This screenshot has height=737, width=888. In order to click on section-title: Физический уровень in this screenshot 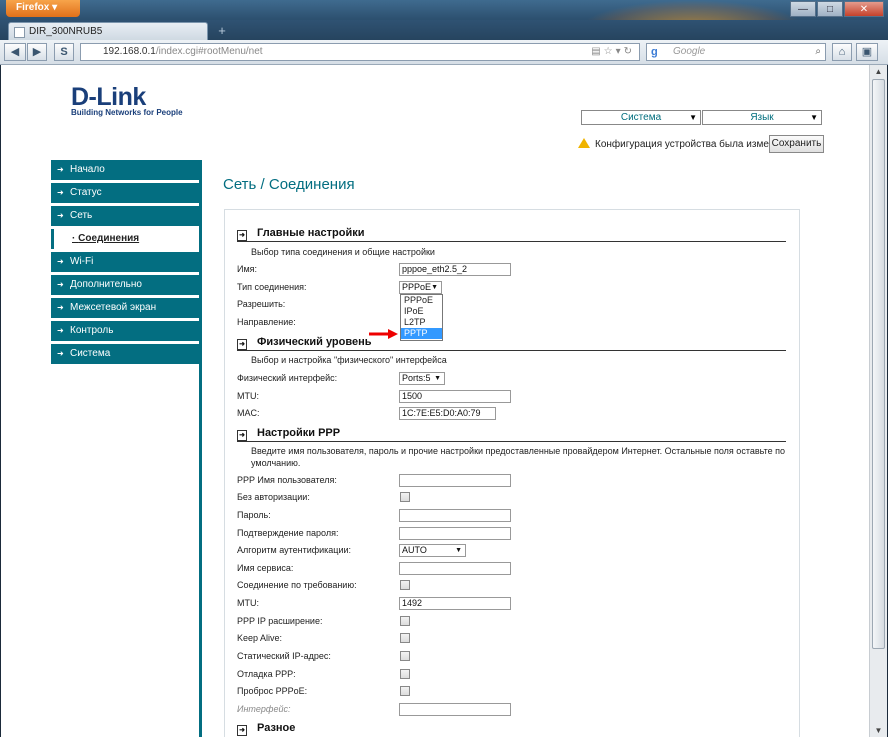, I will do `click(314, 342)`.